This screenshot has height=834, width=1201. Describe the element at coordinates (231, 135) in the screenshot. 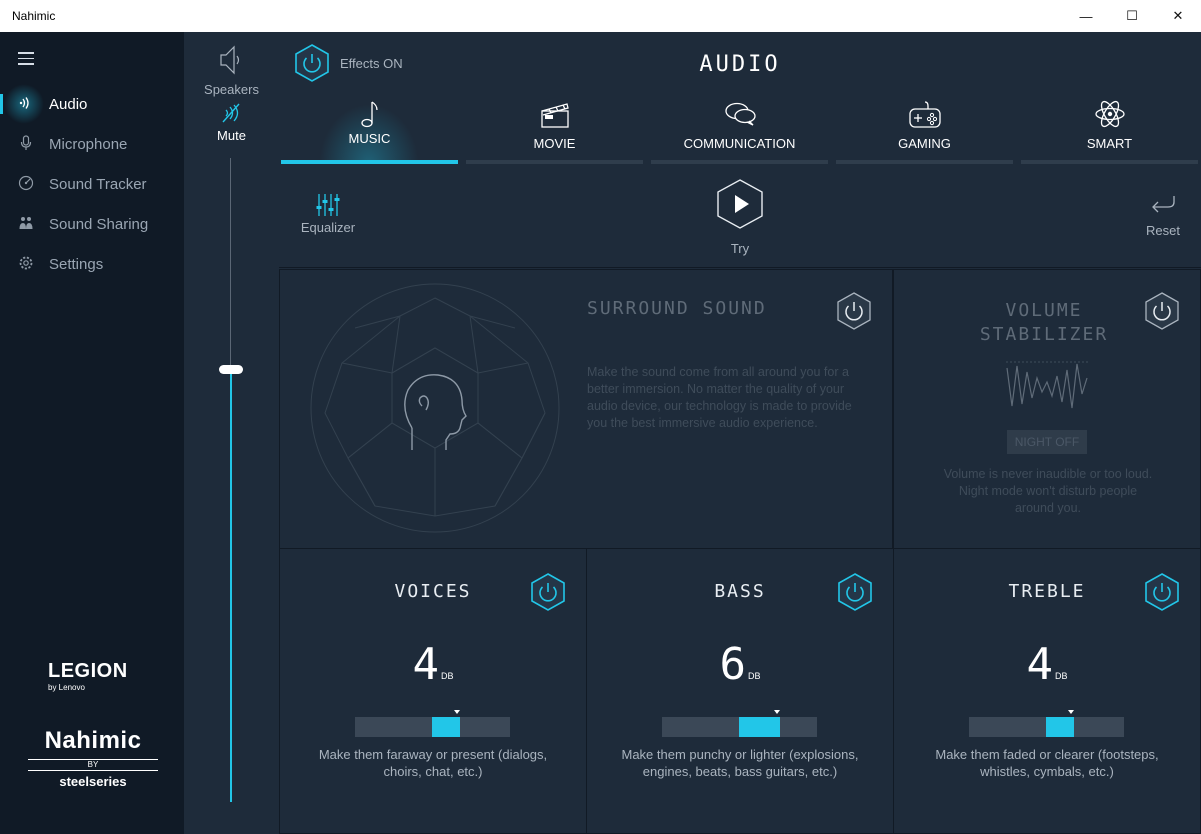

I see `mute-button: Mute` at that location.